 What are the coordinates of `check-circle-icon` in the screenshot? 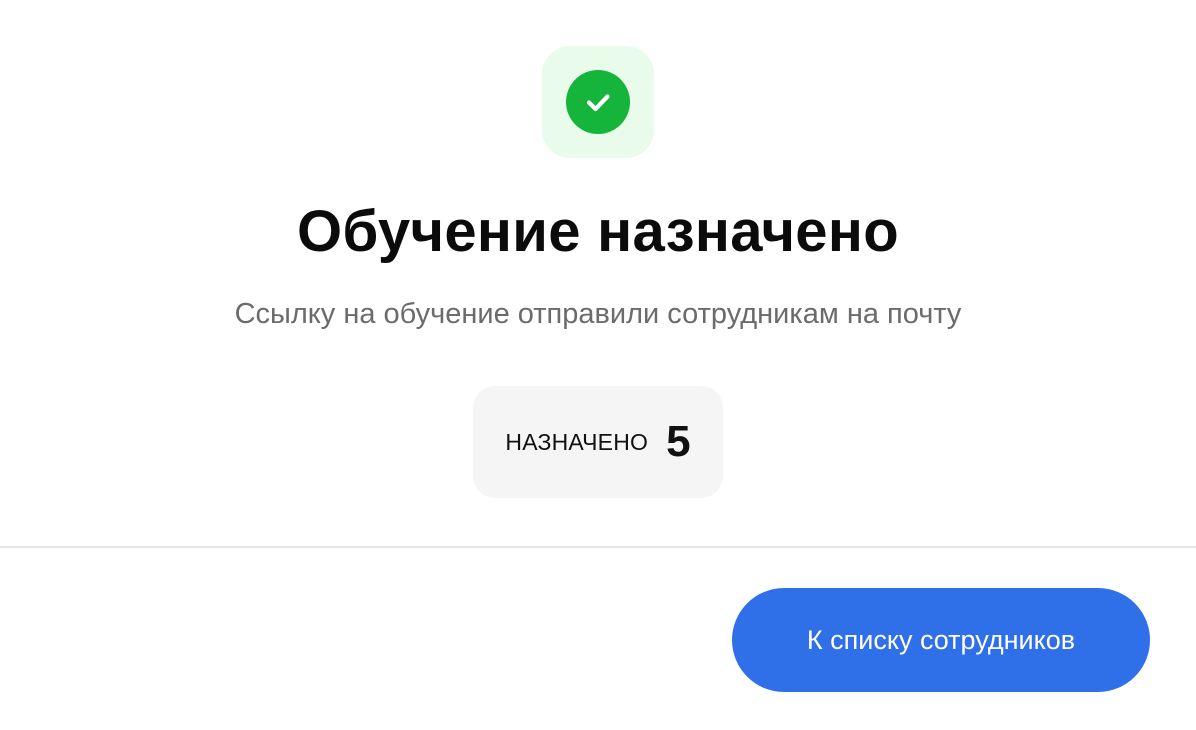 It's located at (598, 102).